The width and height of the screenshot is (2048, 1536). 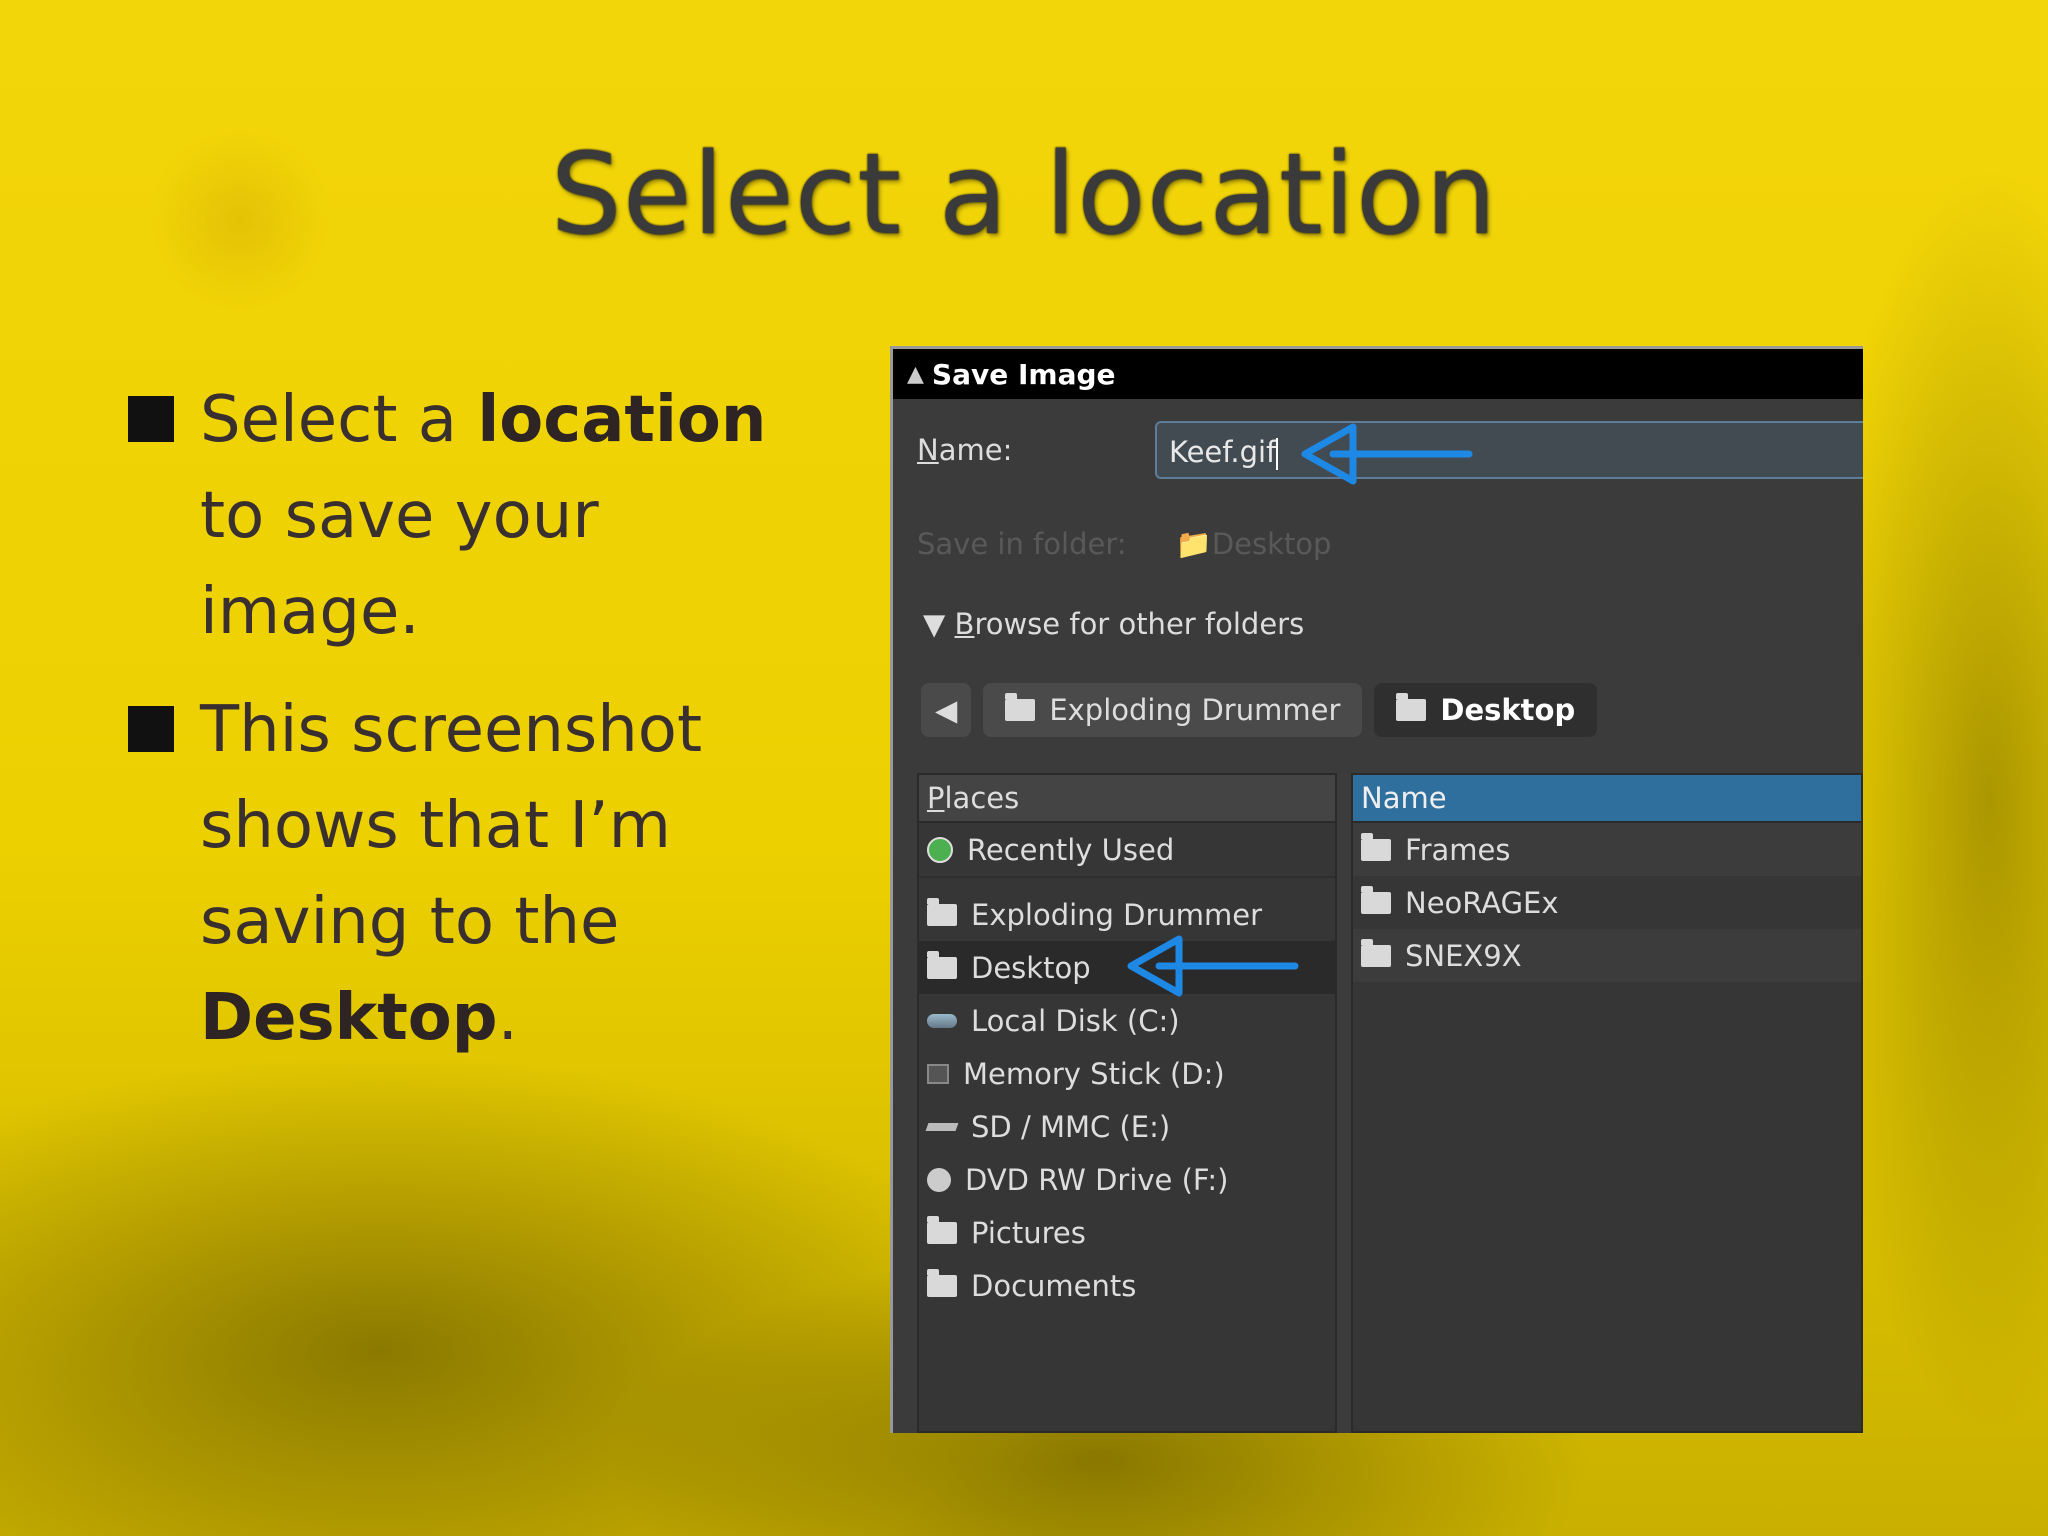 I want to click on recently-used-icon, so click(x=940, y=849).